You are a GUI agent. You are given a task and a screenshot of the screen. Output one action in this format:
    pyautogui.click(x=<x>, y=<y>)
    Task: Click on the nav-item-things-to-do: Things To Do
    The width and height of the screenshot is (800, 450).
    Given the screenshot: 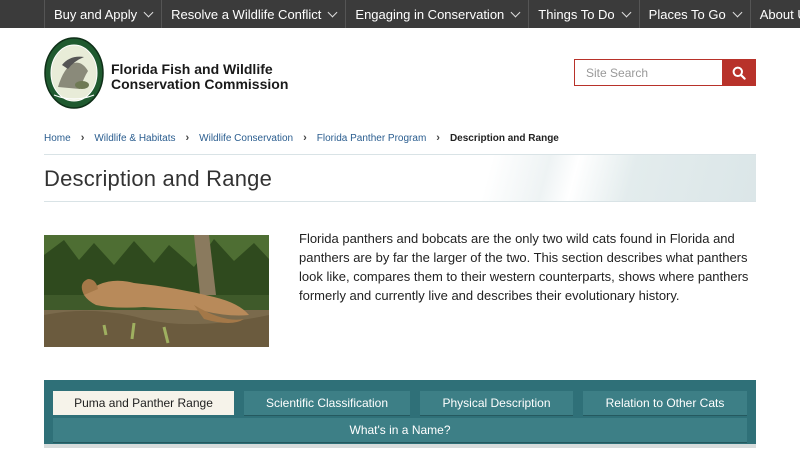 What is the action you would take?
    pyautogui.click(x=584, y=14)
    